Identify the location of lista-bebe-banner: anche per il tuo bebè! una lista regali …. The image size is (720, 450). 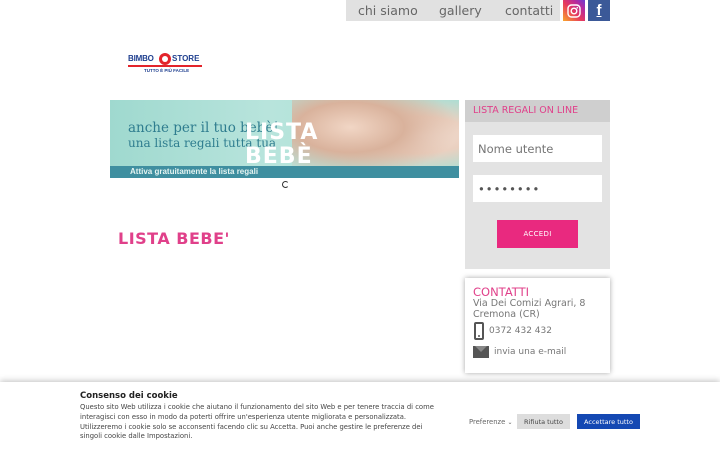
(284, 139).